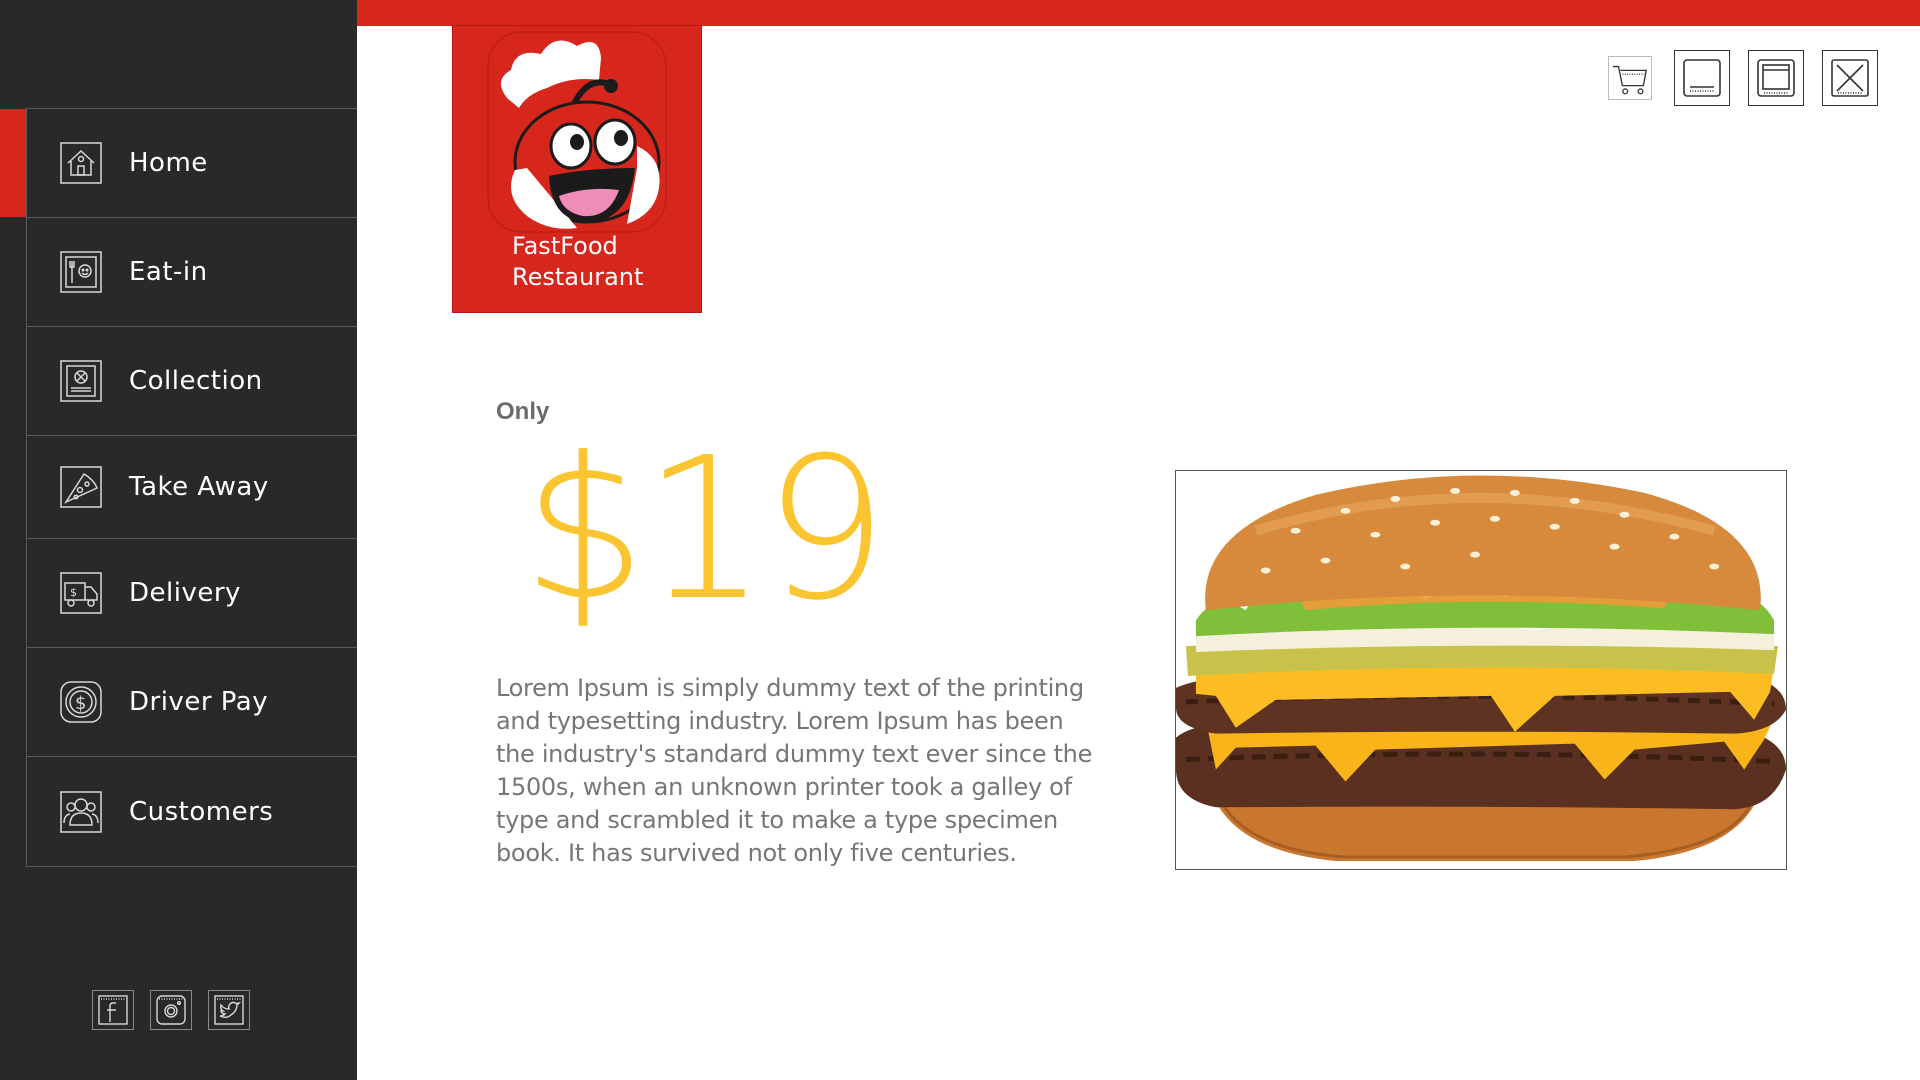  I want to click on logo-text: FastFood Restaurant, so click(577, 262).